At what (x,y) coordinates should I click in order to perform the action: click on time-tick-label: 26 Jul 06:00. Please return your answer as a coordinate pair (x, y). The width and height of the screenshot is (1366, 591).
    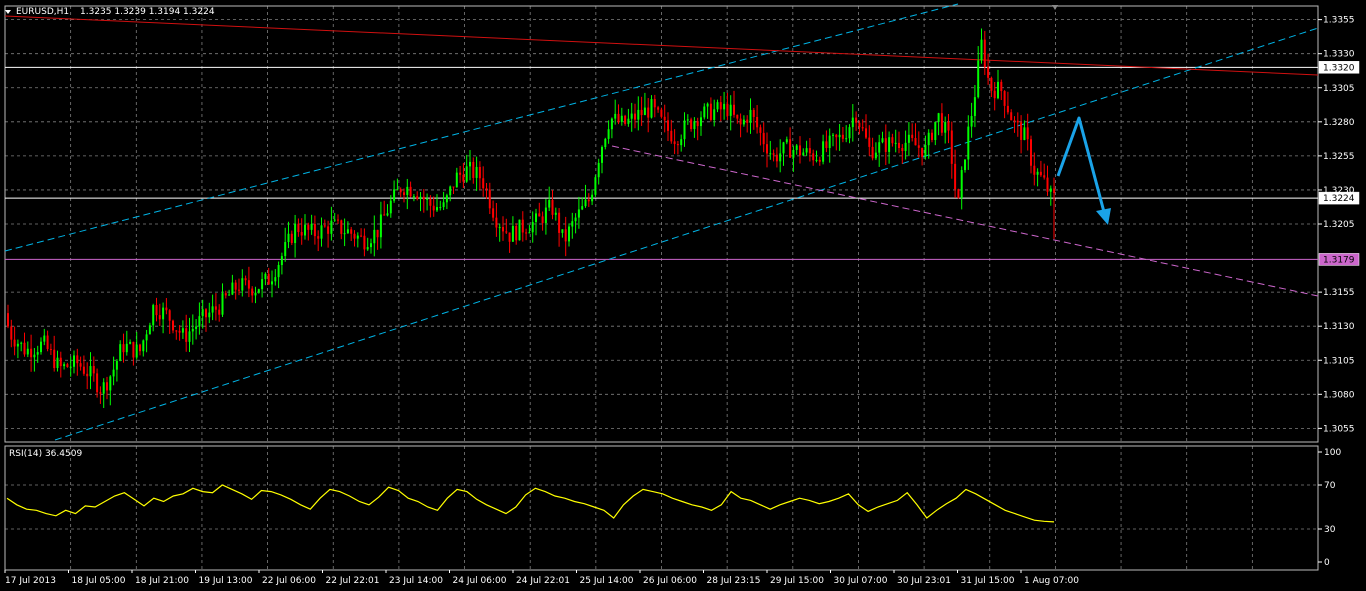
    Looking at the image, I should click on (670, 581).